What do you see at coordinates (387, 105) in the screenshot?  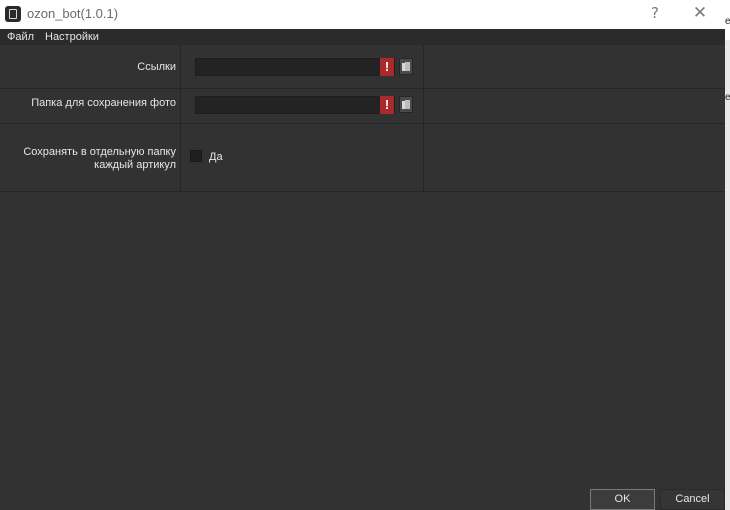 I see `photo-folder-warning-icon: !` at bounding box center [387, 105].